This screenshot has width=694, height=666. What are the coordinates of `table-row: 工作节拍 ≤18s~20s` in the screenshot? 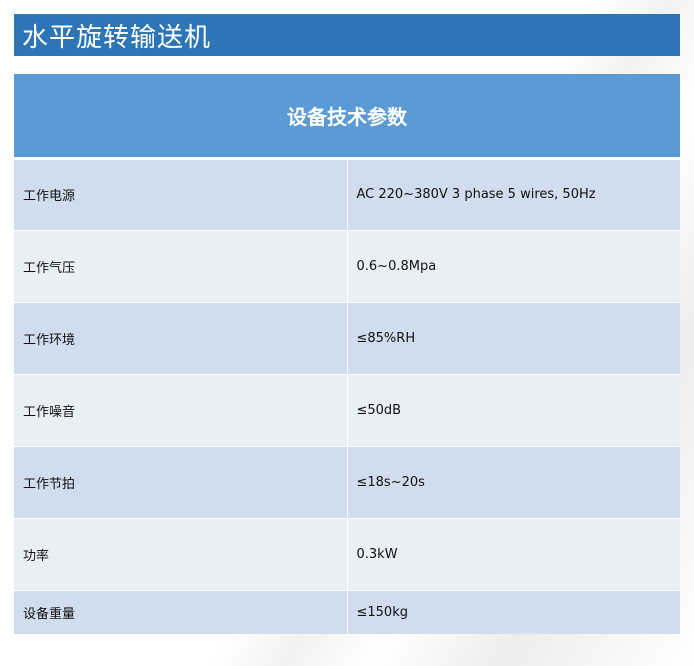 It's located at (347, 481).